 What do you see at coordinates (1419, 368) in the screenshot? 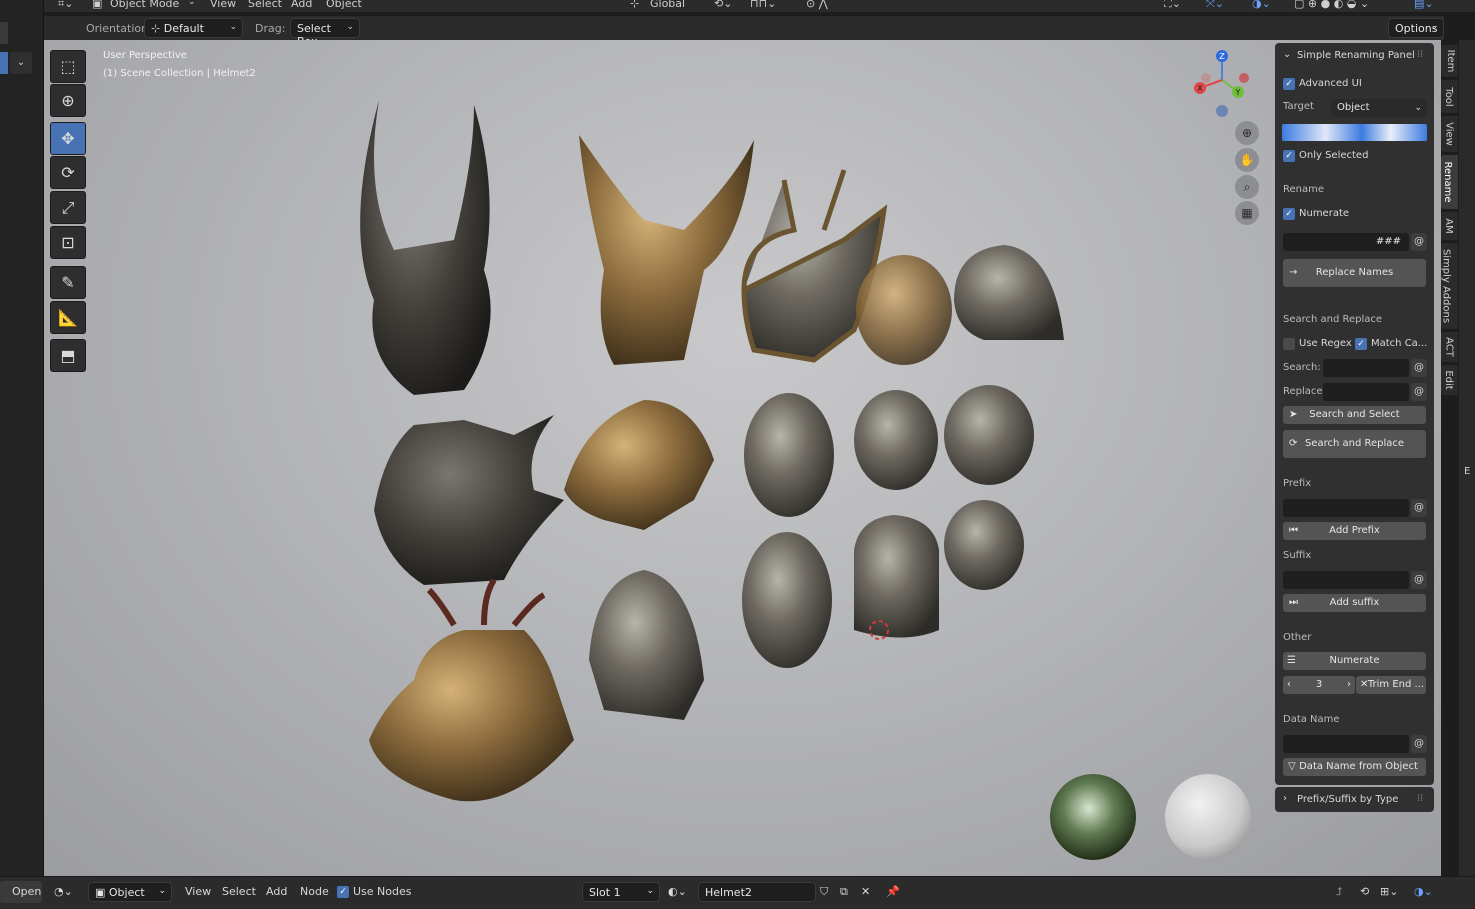
I see `search-at-button: @` at bounding box center [1419, 368].